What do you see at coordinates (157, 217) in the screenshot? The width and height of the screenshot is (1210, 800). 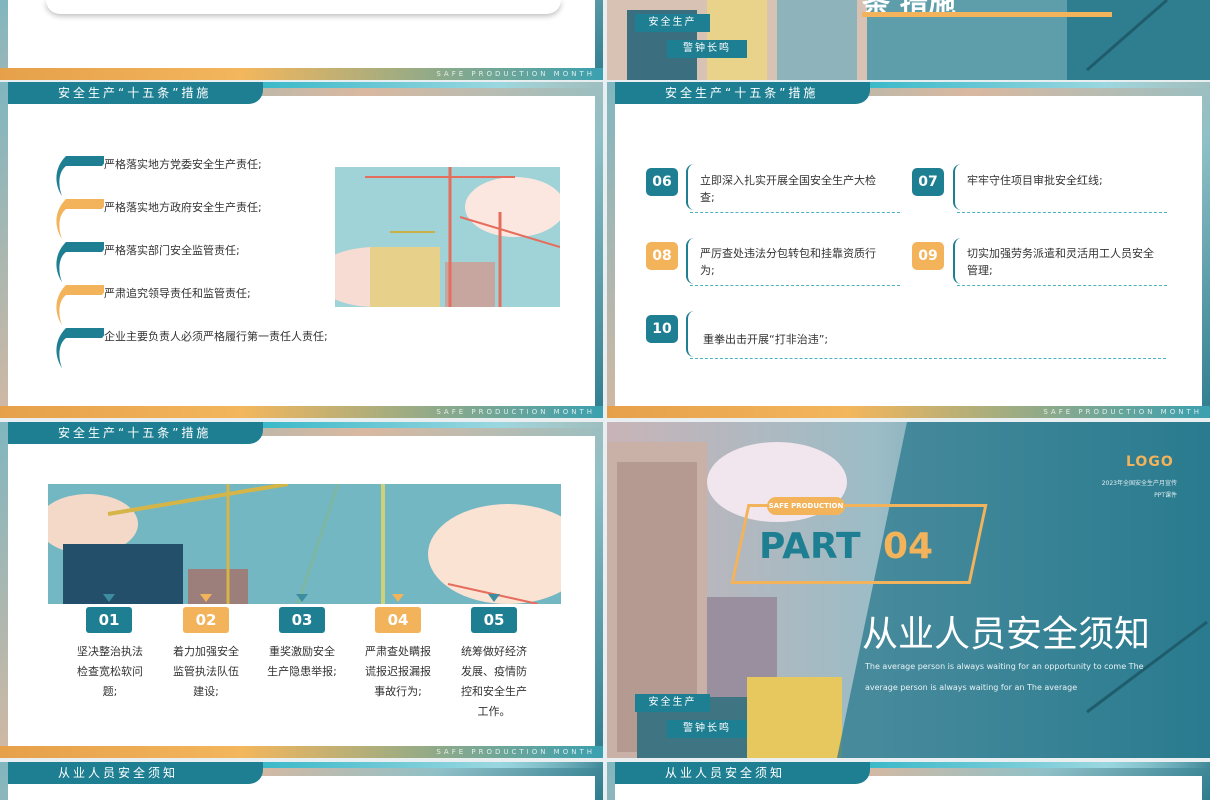 I see `bullet-item: 严格落实地方政府安全生产责任;` at bounding box center [157, 217].